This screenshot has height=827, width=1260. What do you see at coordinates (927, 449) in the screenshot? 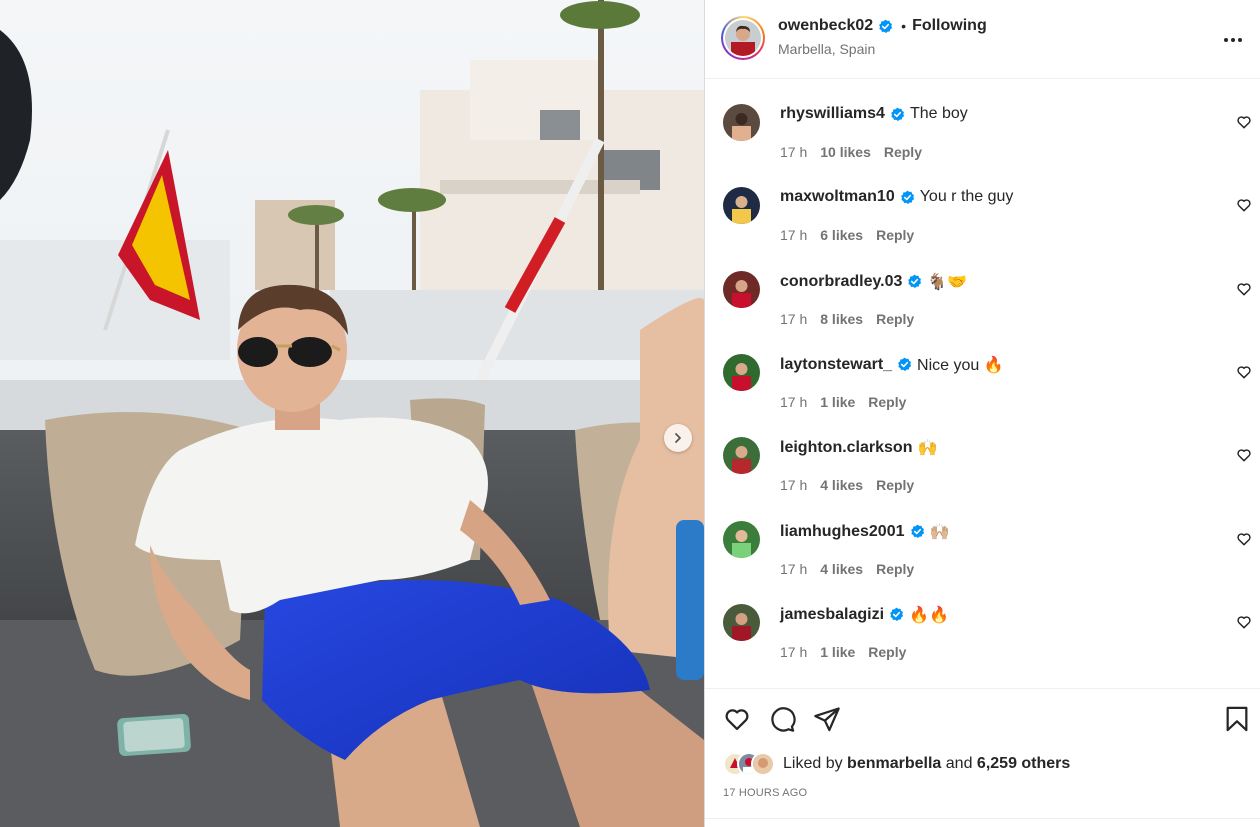
I see `comment-text: 🙌` at bounding box center [927, 449].